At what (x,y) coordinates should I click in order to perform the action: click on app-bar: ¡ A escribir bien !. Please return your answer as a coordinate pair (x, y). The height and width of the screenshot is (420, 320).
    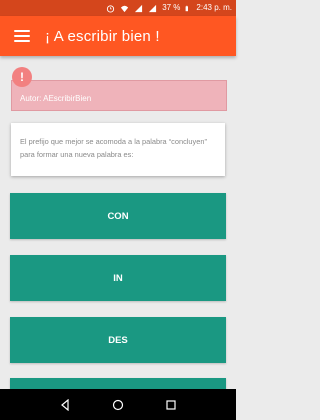
    Looking at the image, I should click on (118, 36).